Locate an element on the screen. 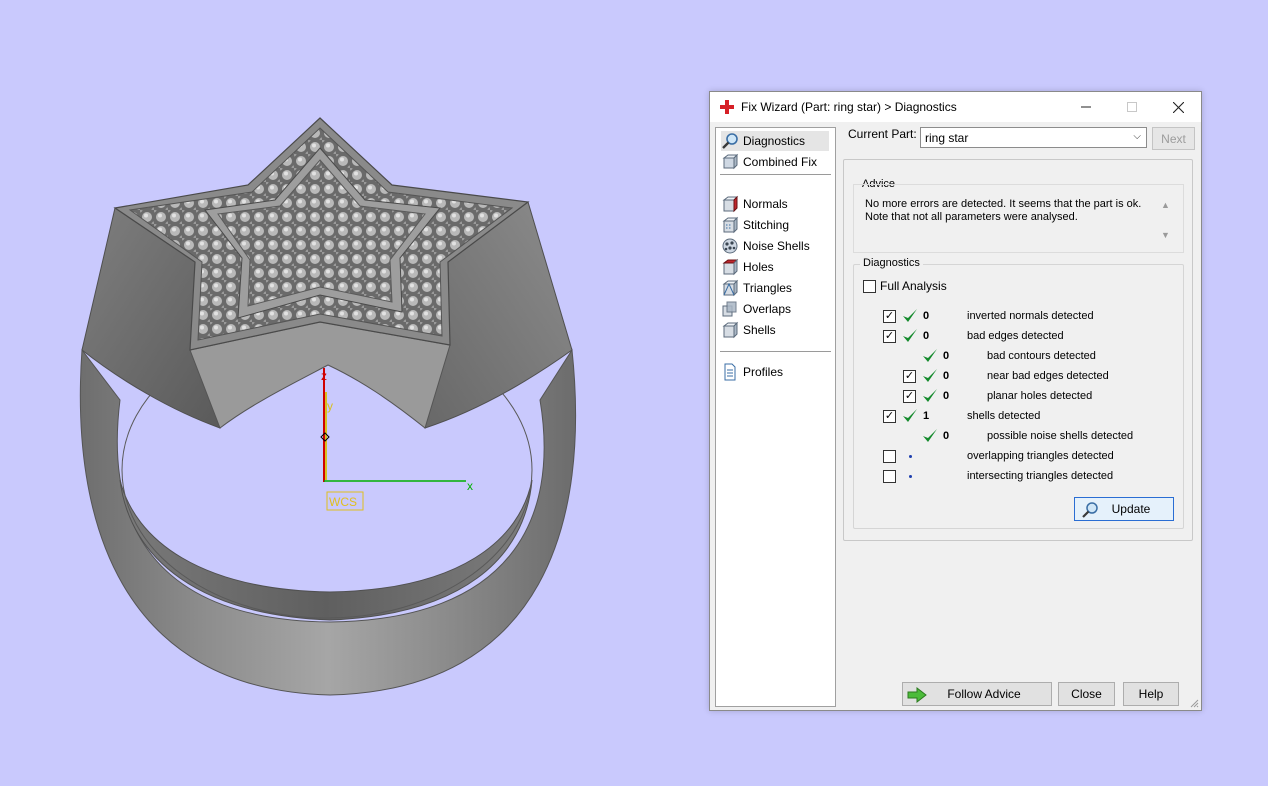 The image size is (1268, 786). stitching-icon is located at coordinates (730, 225).